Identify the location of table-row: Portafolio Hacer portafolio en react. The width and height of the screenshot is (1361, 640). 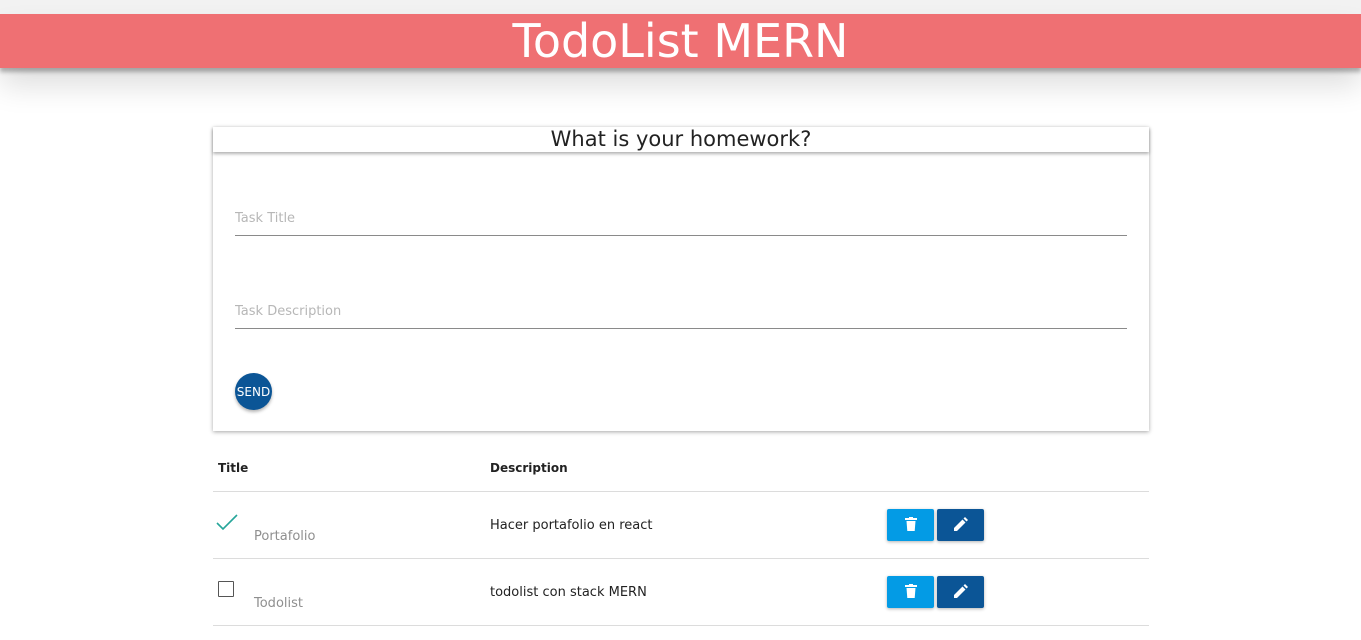
(681, 525).